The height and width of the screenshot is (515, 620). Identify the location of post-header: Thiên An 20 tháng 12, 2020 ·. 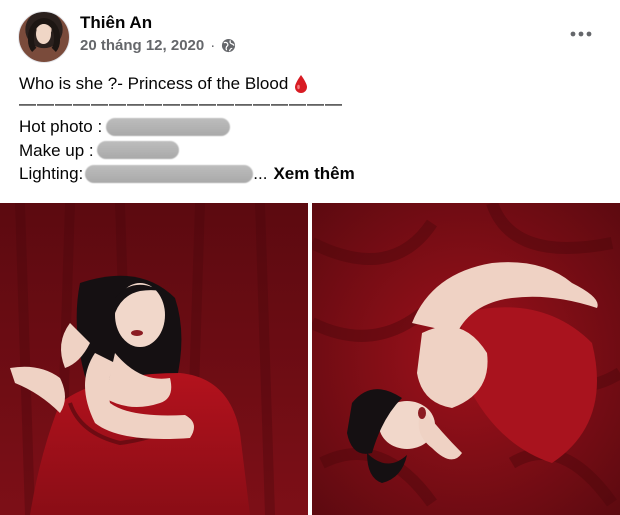
(310, 32).